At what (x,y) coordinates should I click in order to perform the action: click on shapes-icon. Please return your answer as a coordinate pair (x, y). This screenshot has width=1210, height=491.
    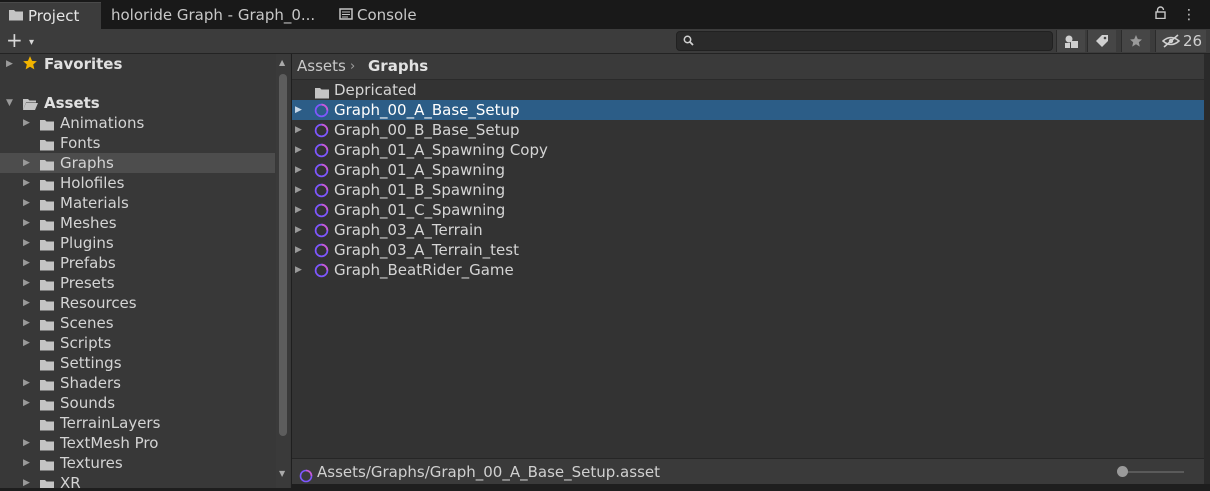
    Looking at the image, I should click on (1071, 41).